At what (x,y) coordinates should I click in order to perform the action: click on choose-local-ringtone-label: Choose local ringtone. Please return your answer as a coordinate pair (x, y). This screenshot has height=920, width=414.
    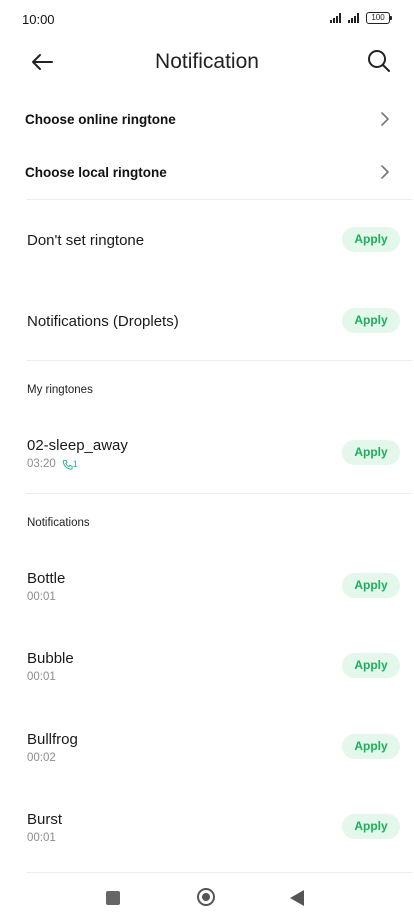
    Looking at the image, I should click on (96, 172).